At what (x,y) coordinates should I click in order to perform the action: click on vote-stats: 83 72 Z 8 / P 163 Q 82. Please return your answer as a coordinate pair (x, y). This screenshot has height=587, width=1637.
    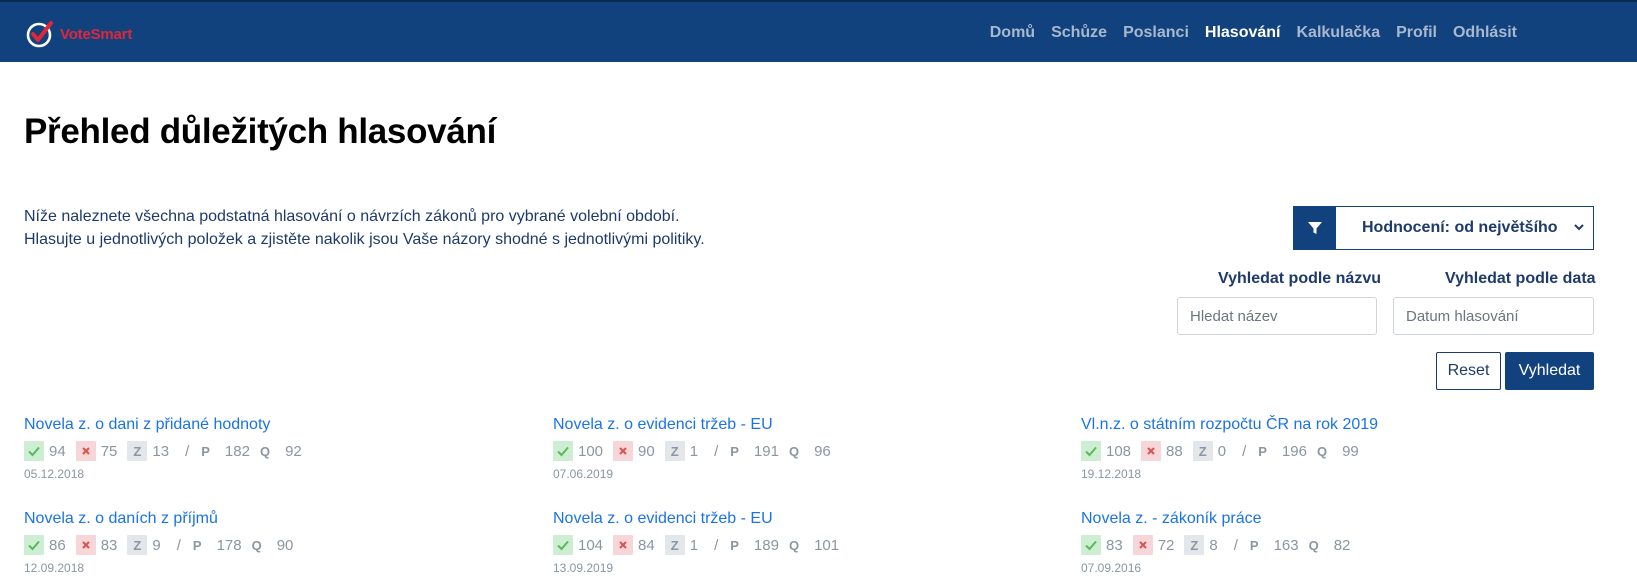
    Looking at the image, I should click on (1331, 545).